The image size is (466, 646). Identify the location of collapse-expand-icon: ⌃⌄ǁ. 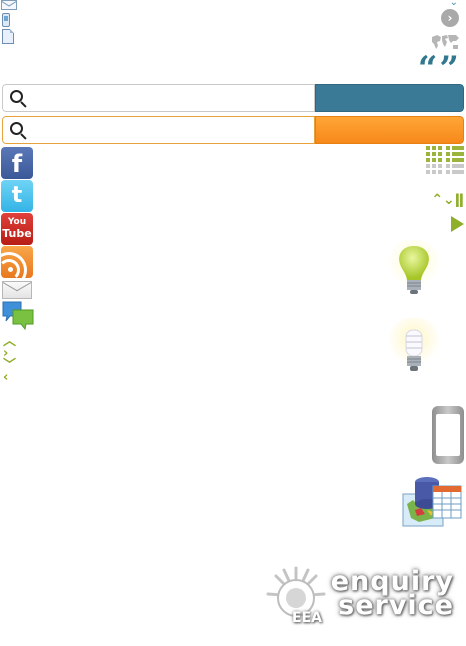
(447, 200).